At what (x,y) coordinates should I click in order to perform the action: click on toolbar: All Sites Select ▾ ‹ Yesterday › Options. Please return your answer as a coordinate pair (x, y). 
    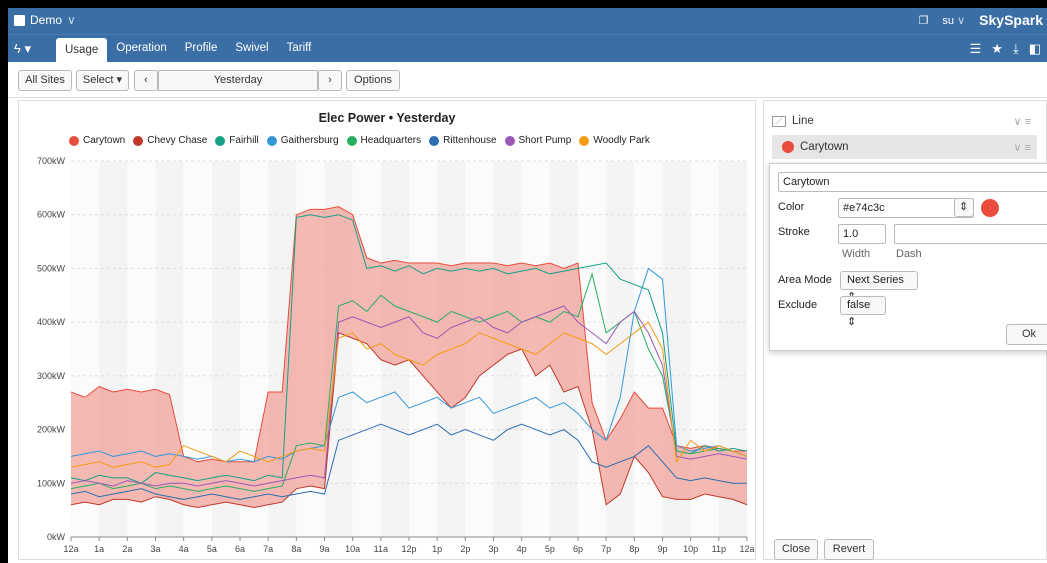
    Looking at the image, I should click on (527, 80).